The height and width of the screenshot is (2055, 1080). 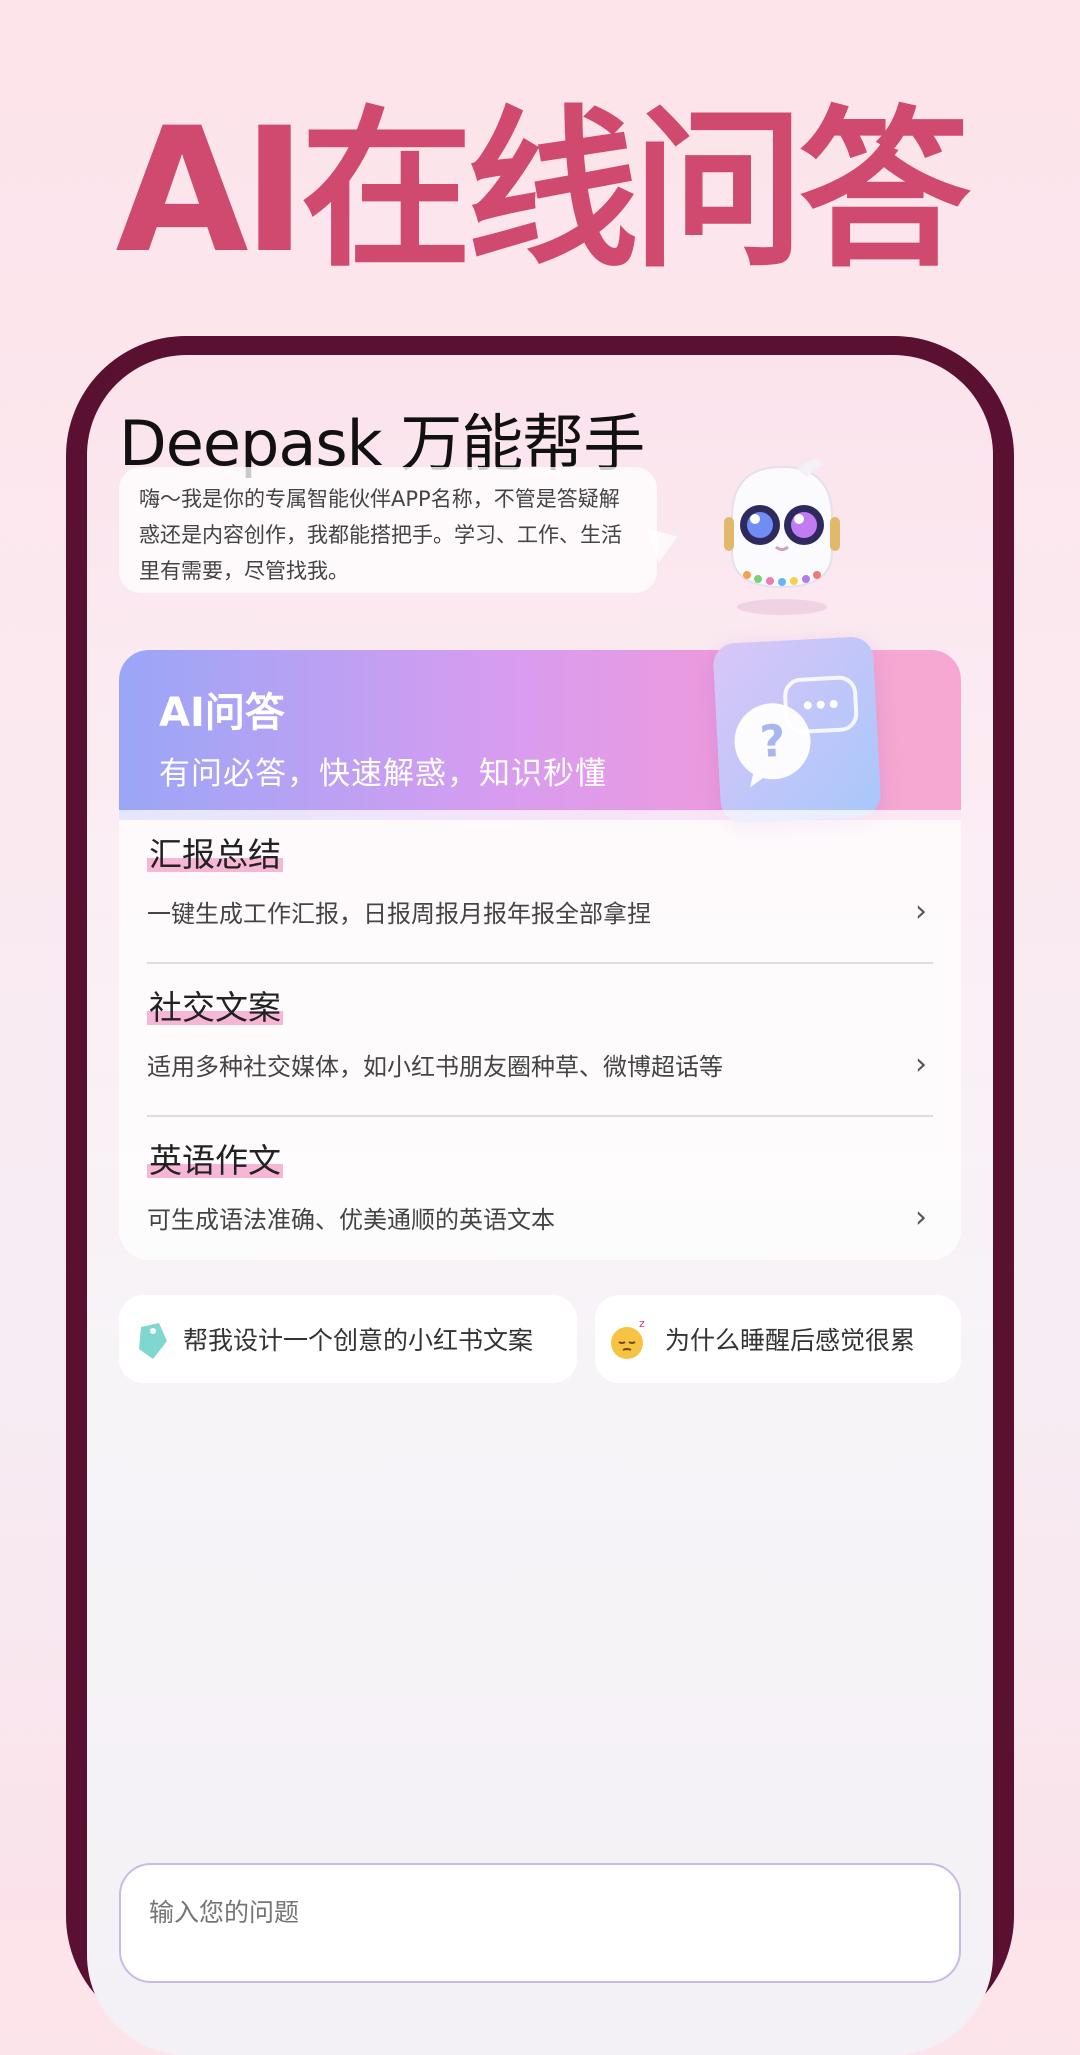 I want to click on question-bubble-icon: ?, so click(x=797, y=730).